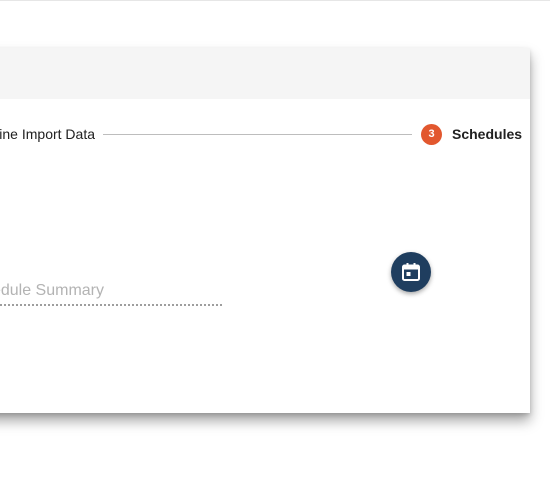 The height and width of the screenshot is (495, 550). I want to click on schedule-summary-field: Schedule Summary, so click(111, 293).